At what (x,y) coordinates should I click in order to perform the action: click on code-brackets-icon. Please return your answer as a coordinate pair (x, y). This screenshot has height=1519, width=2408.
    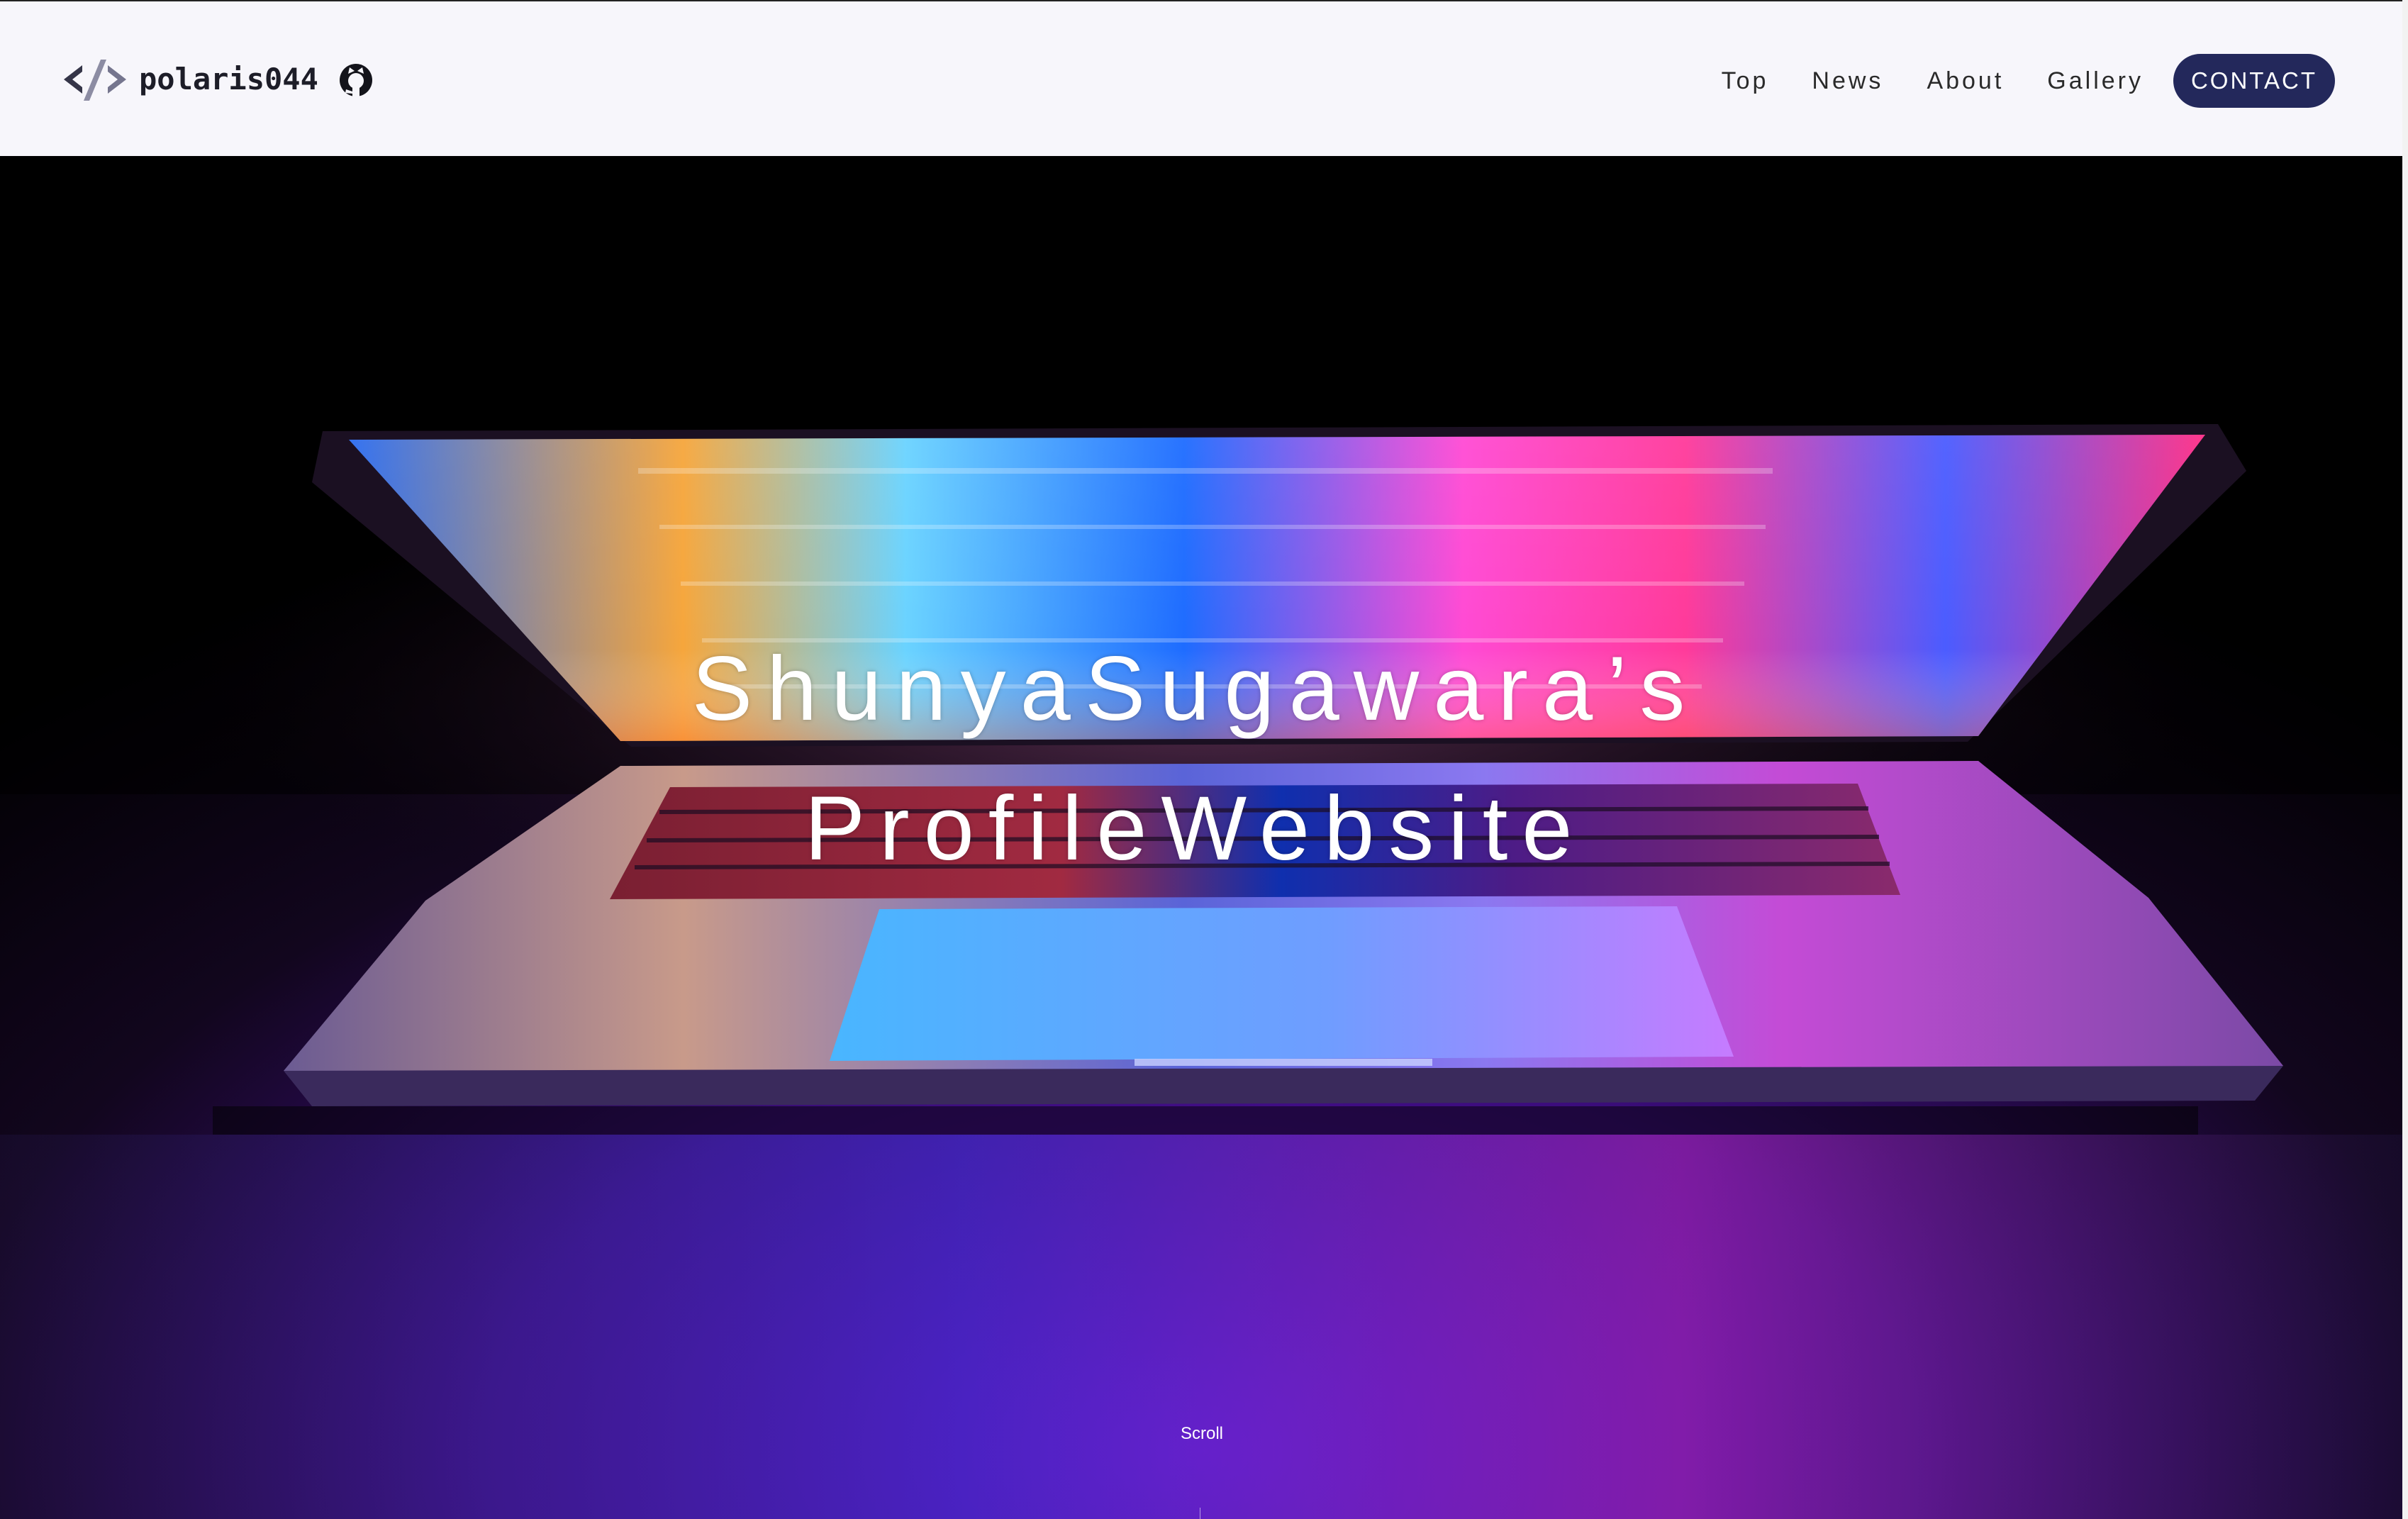
    Looking at the image, I should click on (95, 80).